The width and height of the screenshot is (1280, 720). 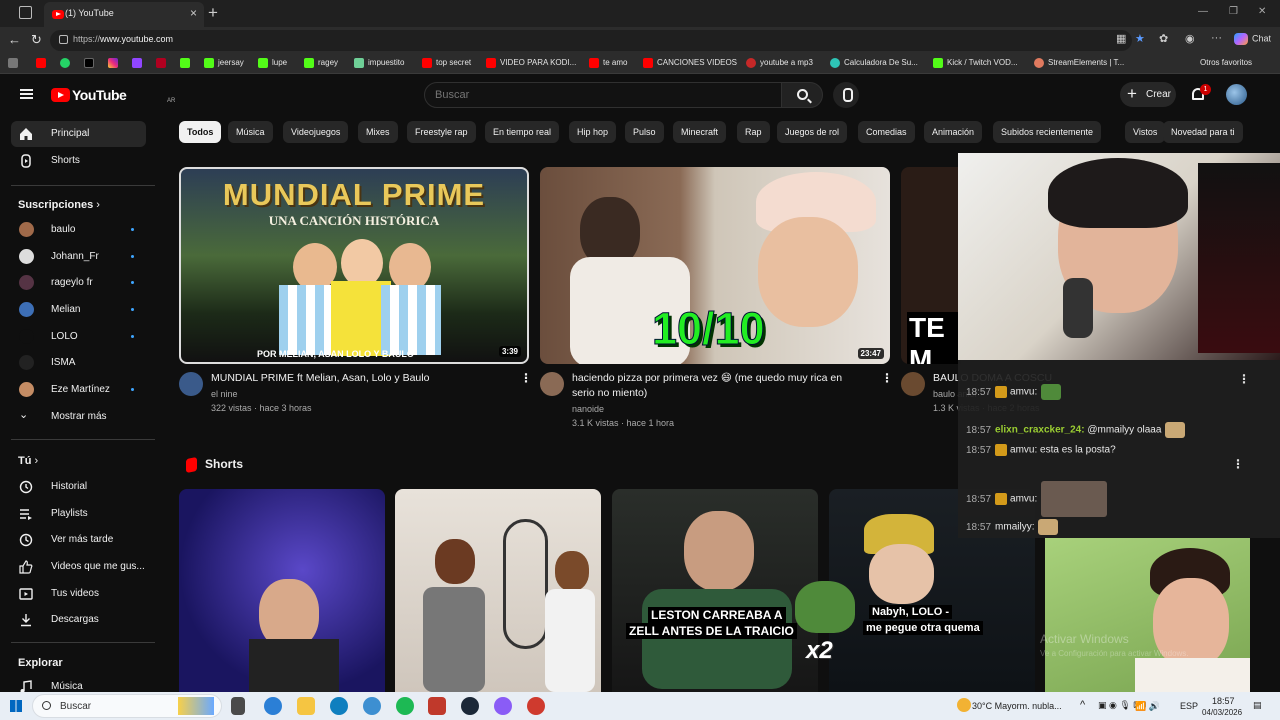 What do you see at coordinates (78, 161) in the screenshot?
I see `sidebar-item-shorts: Shorts` at bounding box center [78, 161].